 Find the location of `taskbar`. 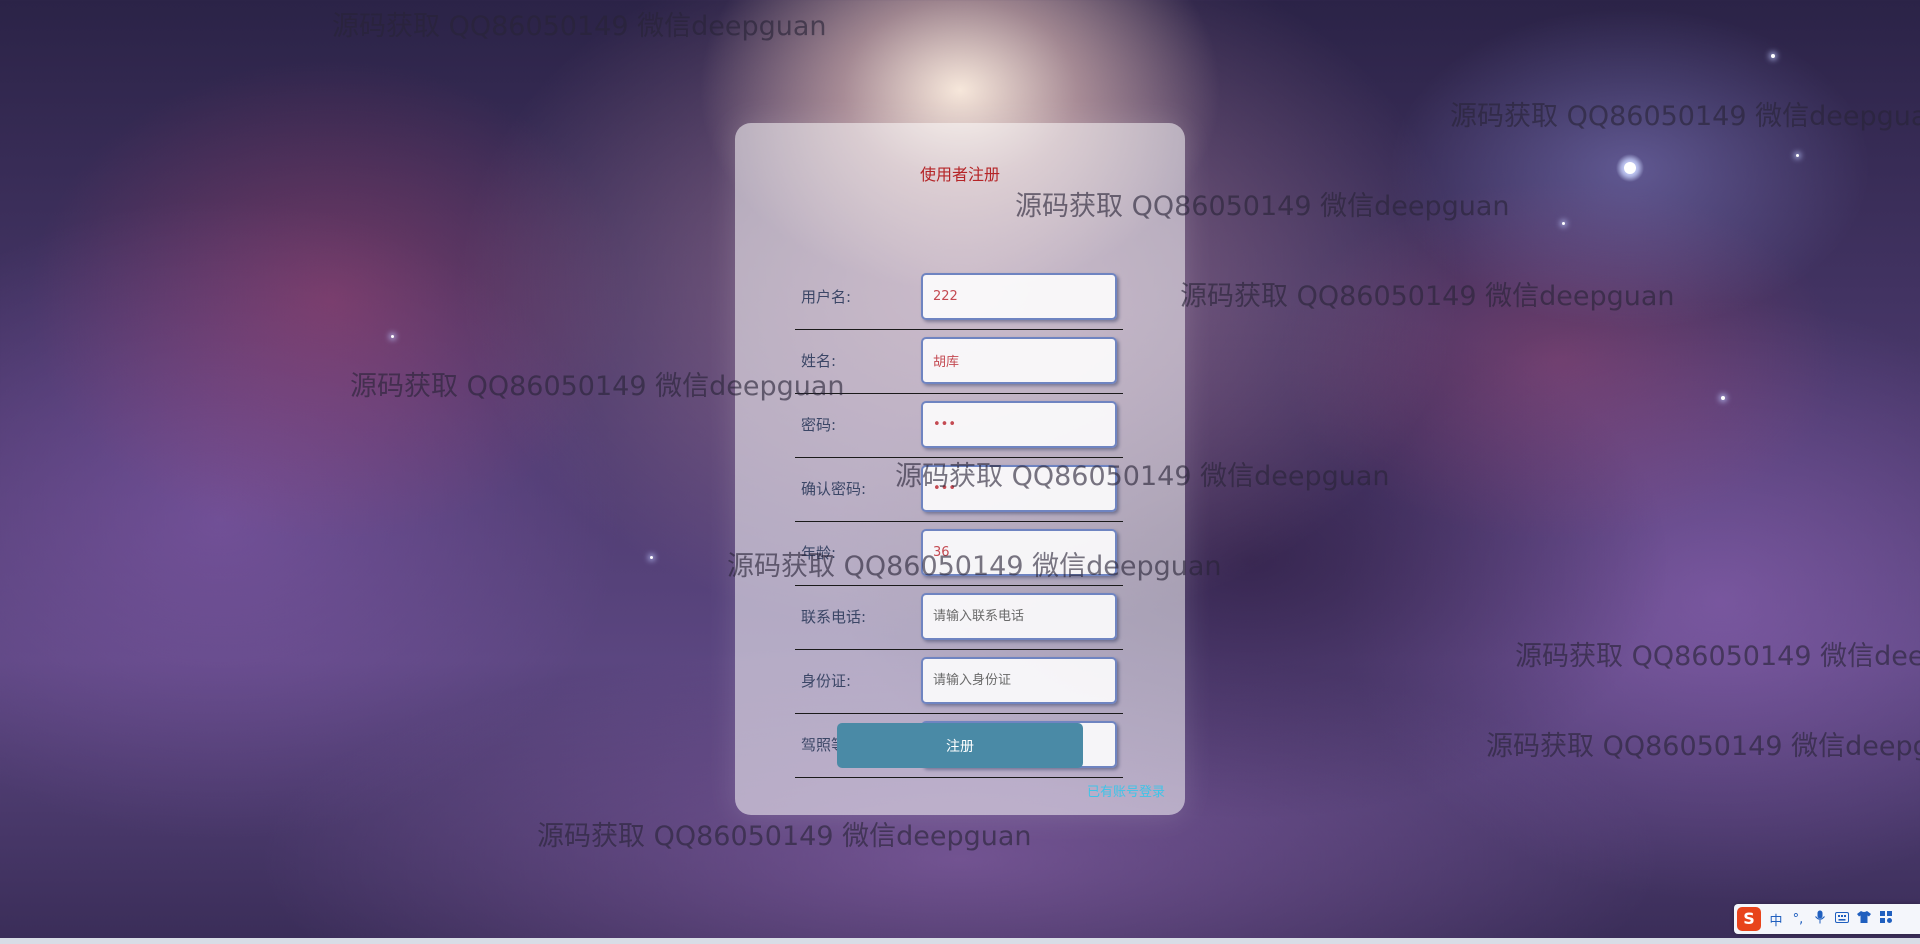

taskbar is located at coordinates (960, 941).